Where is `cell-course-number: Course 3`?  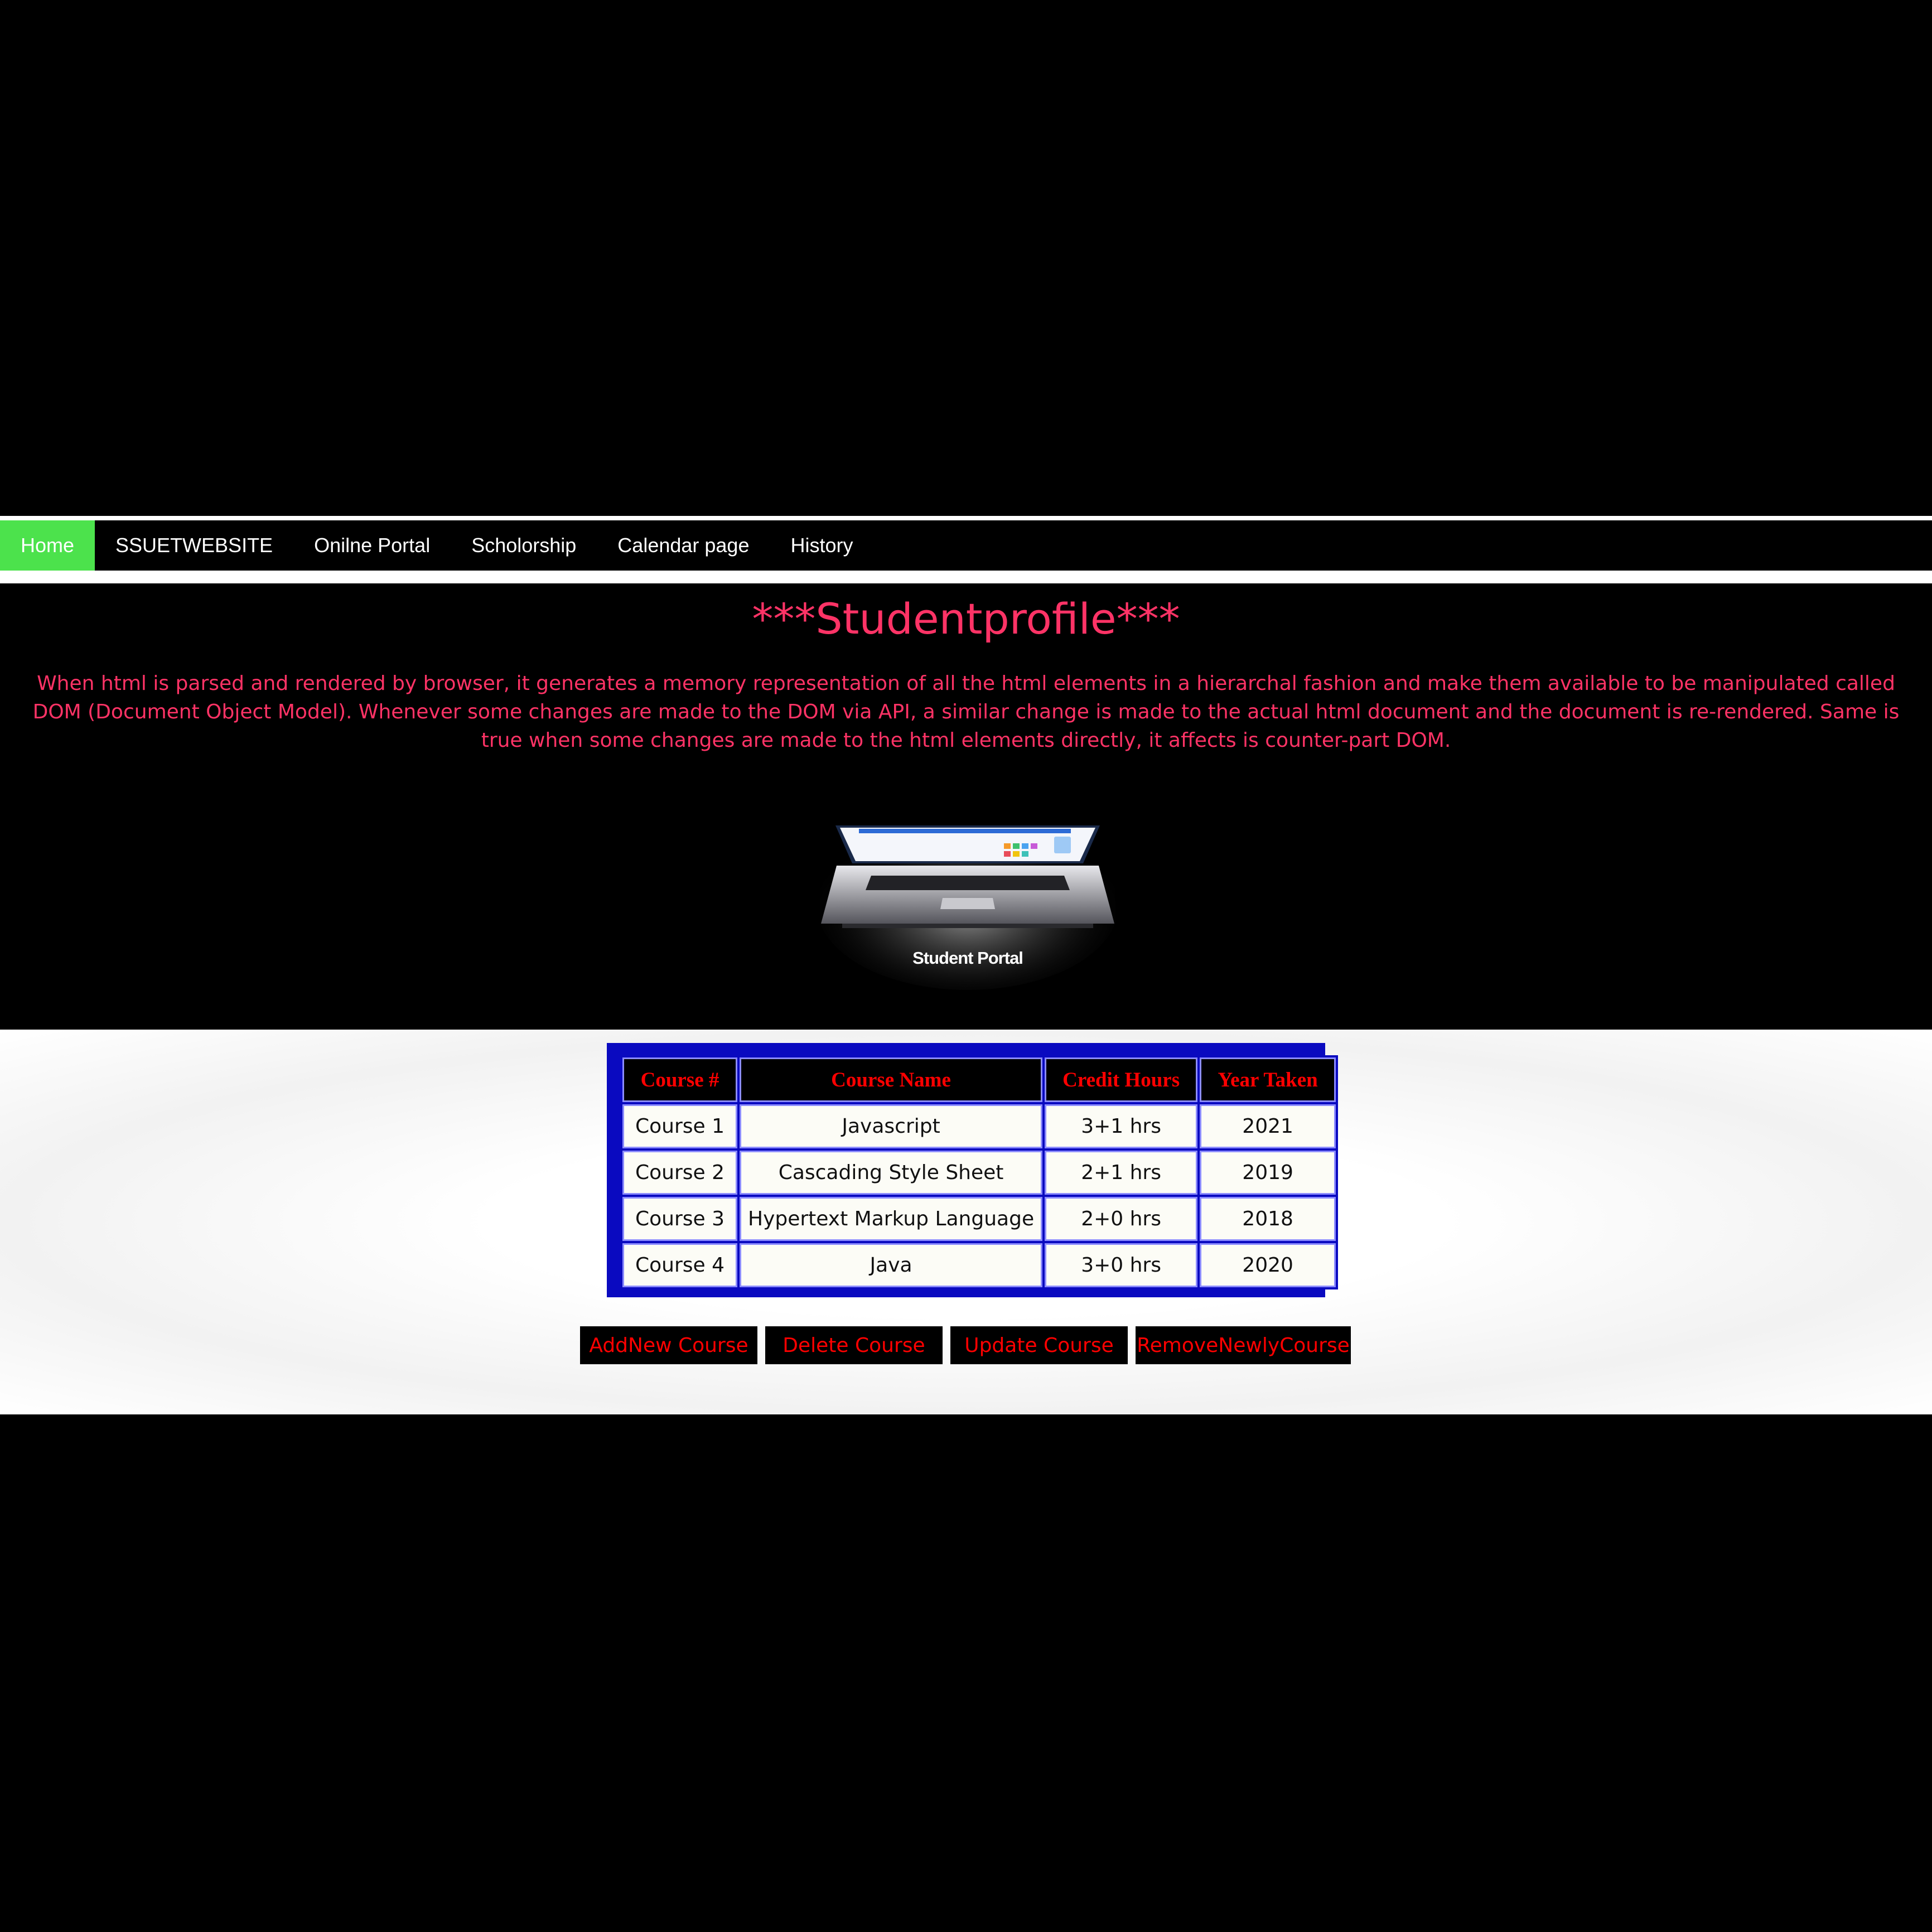 cell-course-number: Course 3 is located at coordinates (679, 1219).